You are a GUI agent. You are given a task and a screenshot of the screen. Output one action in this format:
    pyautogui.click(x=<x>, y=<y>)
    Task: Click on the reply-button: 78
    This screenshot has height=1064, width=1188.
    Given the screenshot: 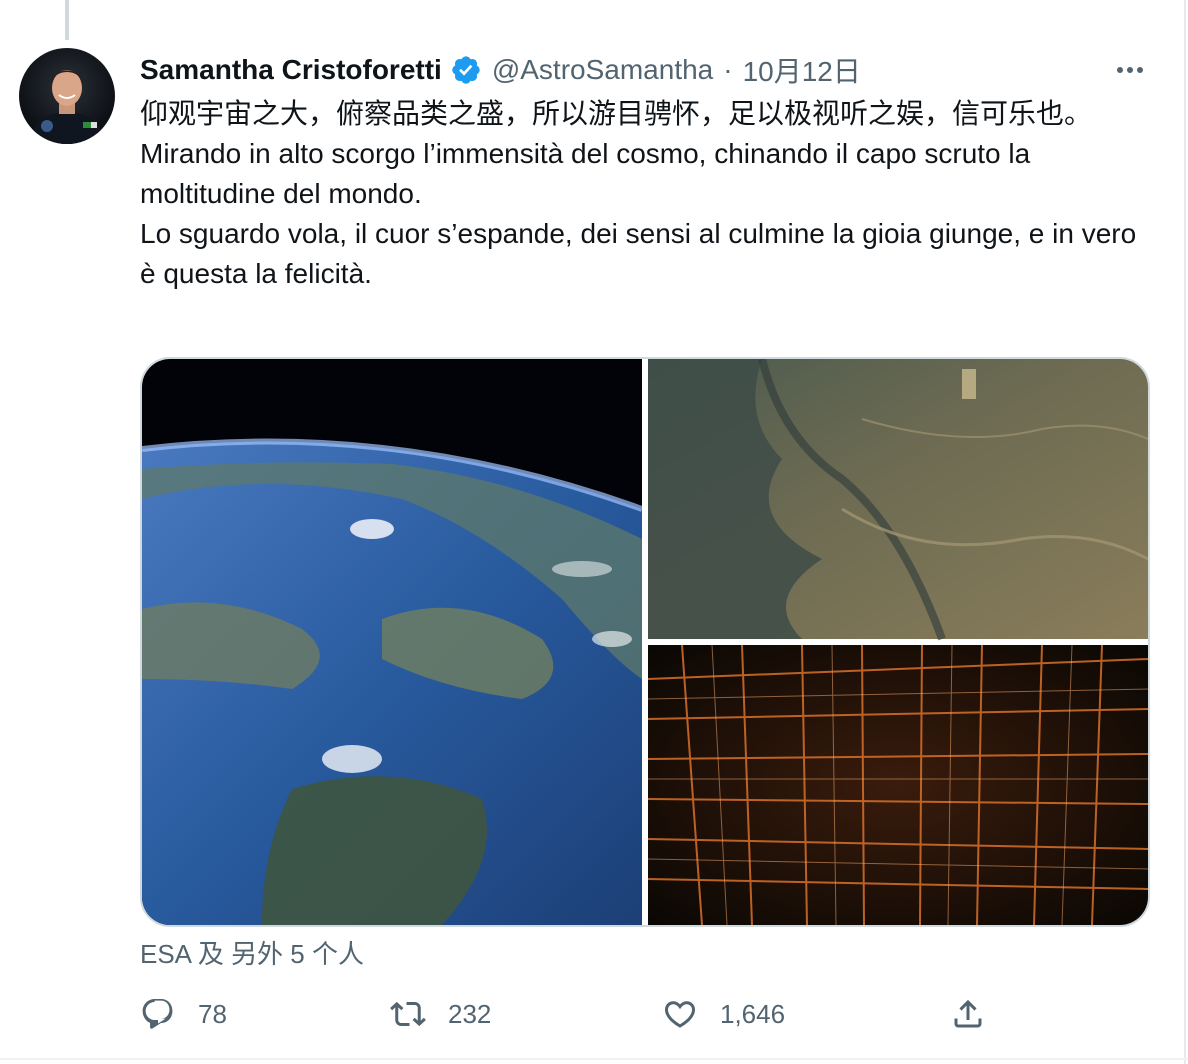 What is the action you would take?
    pyautogui.click(x=183, y=1014)
    